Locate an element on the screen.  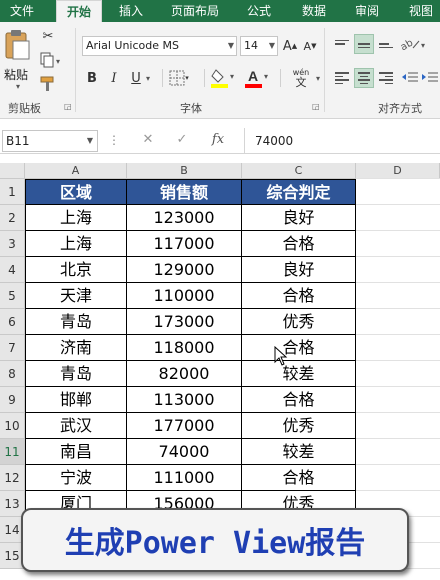
row-header: 9 is located at coordinates (12, 400).